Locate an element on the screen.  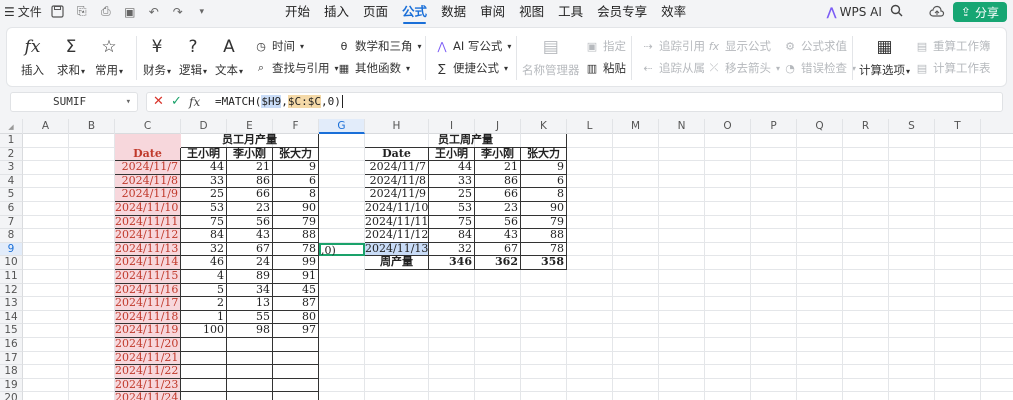
value-cell: 87 is located at coordinates (296, 304).